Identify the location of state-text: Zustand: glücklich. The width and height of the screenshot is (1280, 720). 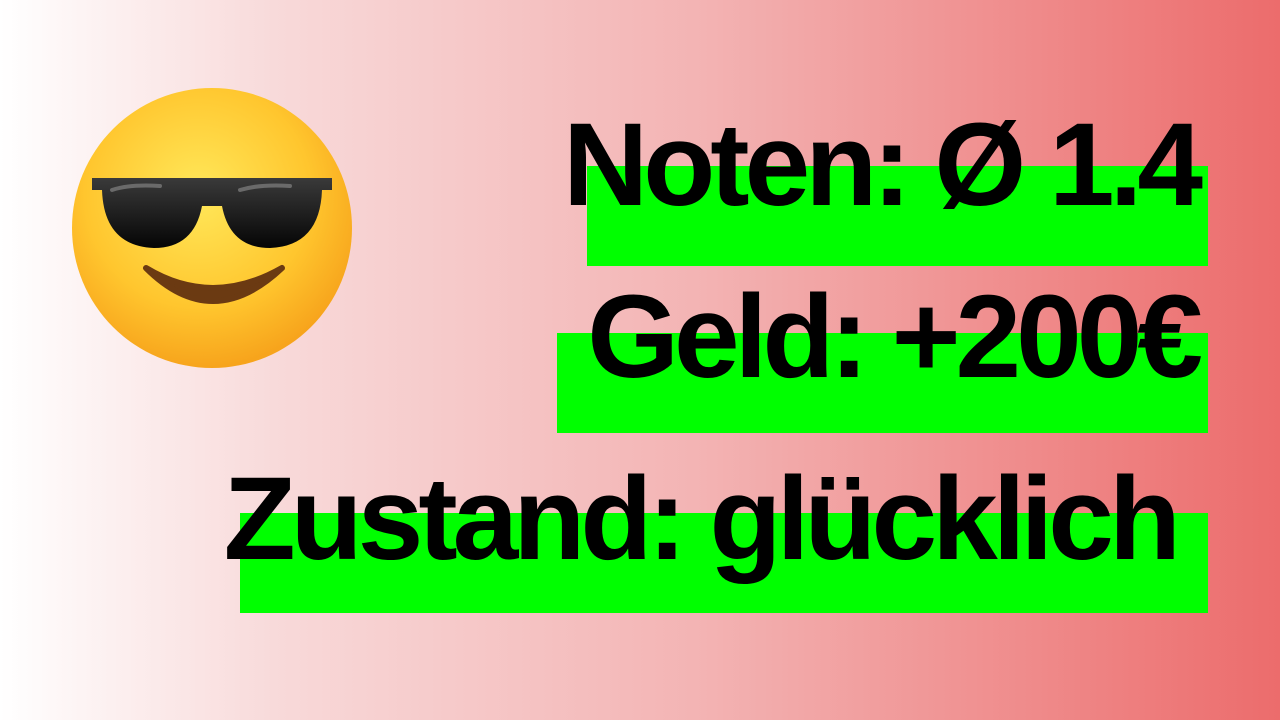
(702, 519).